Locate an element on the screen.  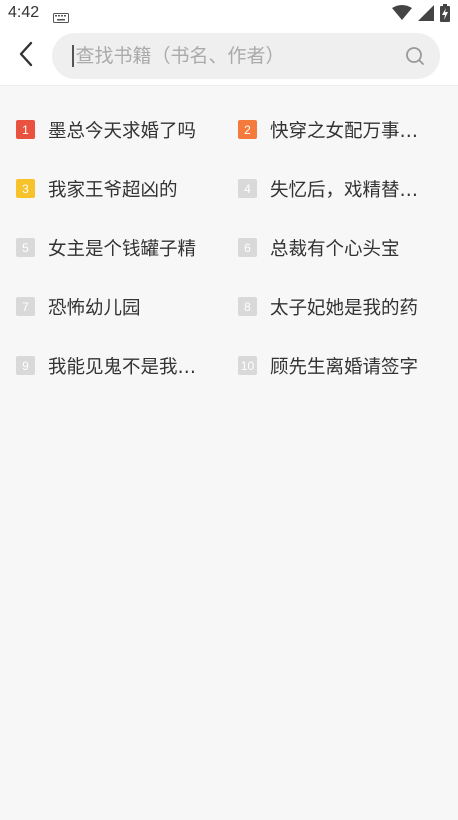
status-time: 4:42 is located at coordinates (24, 12).